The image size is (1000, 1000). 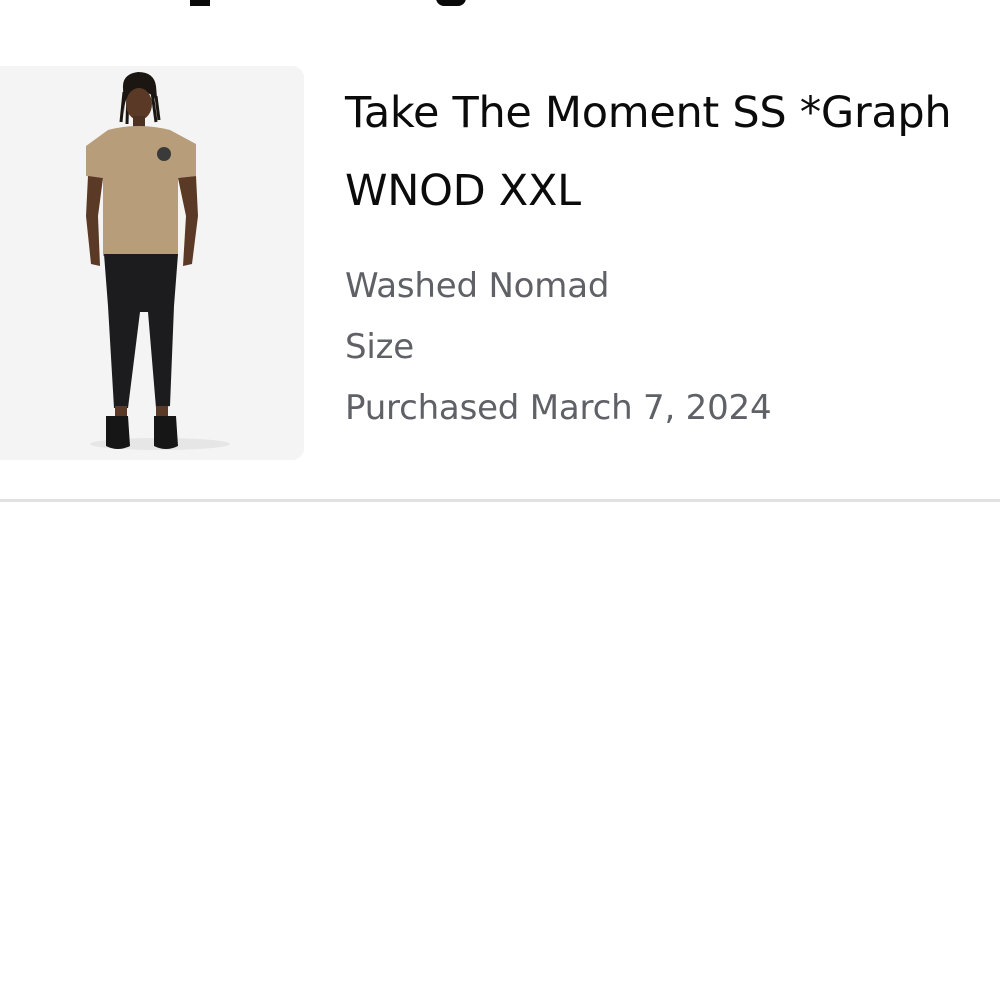 I want to click on item-title-line2: WNOD XXL, so click(x=463, y=191).